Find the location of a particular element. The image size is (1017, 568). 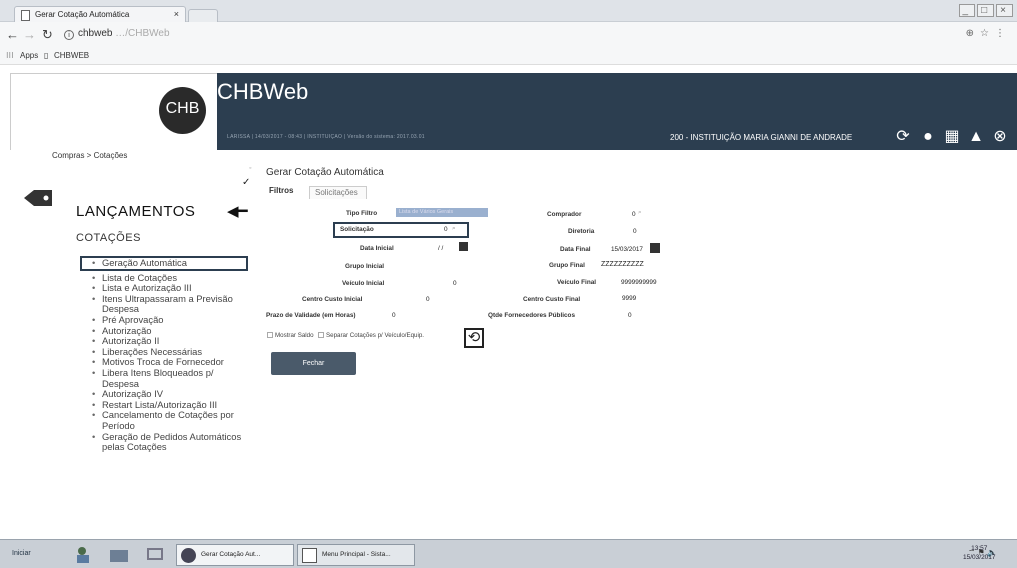

clock-time: 13:57 is located at coordinates (979, 548).